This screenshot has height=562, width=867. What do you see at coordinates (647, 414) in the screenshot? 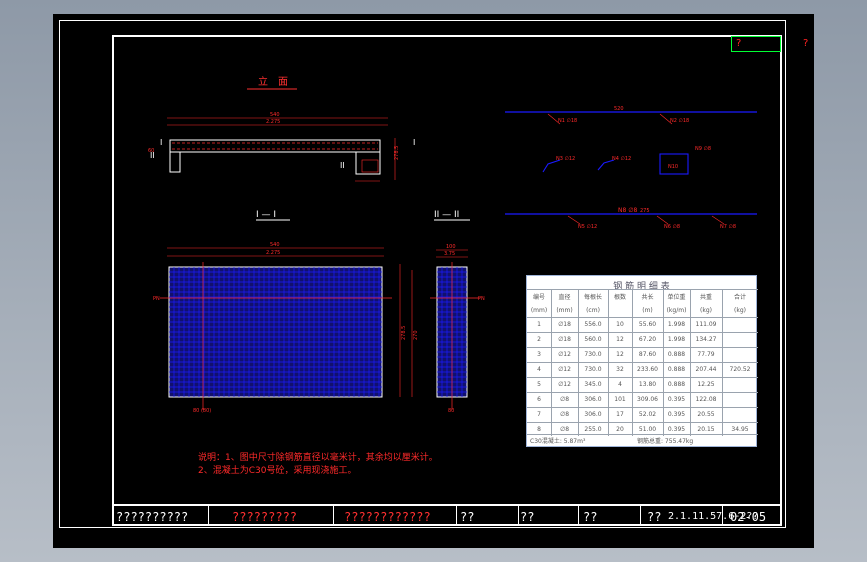
I see `table-cell: 52.02` at bounding box center [647, 414].